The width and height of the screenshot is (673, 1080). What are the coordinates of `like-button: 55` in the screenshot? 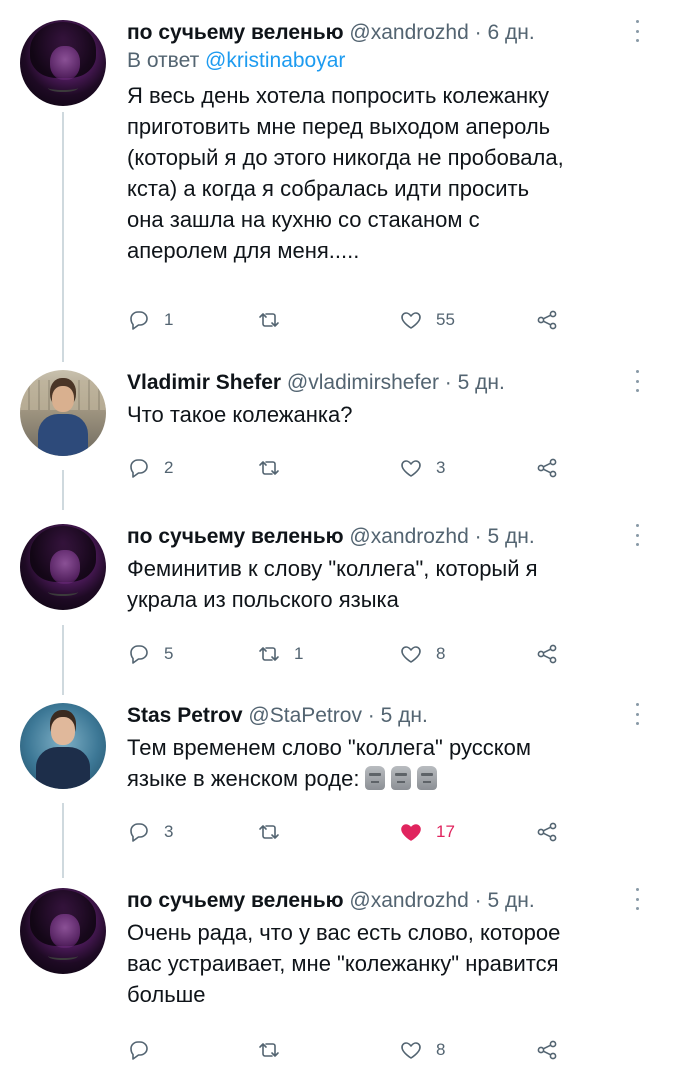 It's located at (427, 320).